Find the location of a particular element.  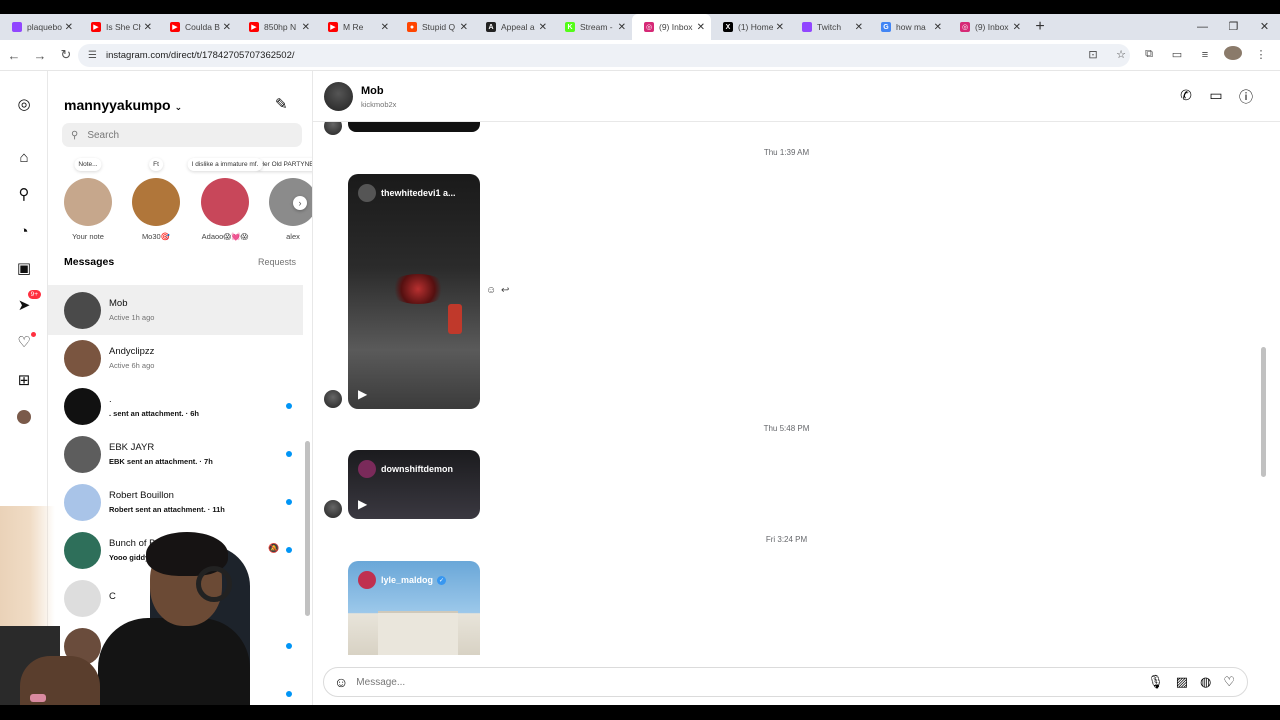

notes-next-arrow-icon: › is located at coordinates (300, 203).